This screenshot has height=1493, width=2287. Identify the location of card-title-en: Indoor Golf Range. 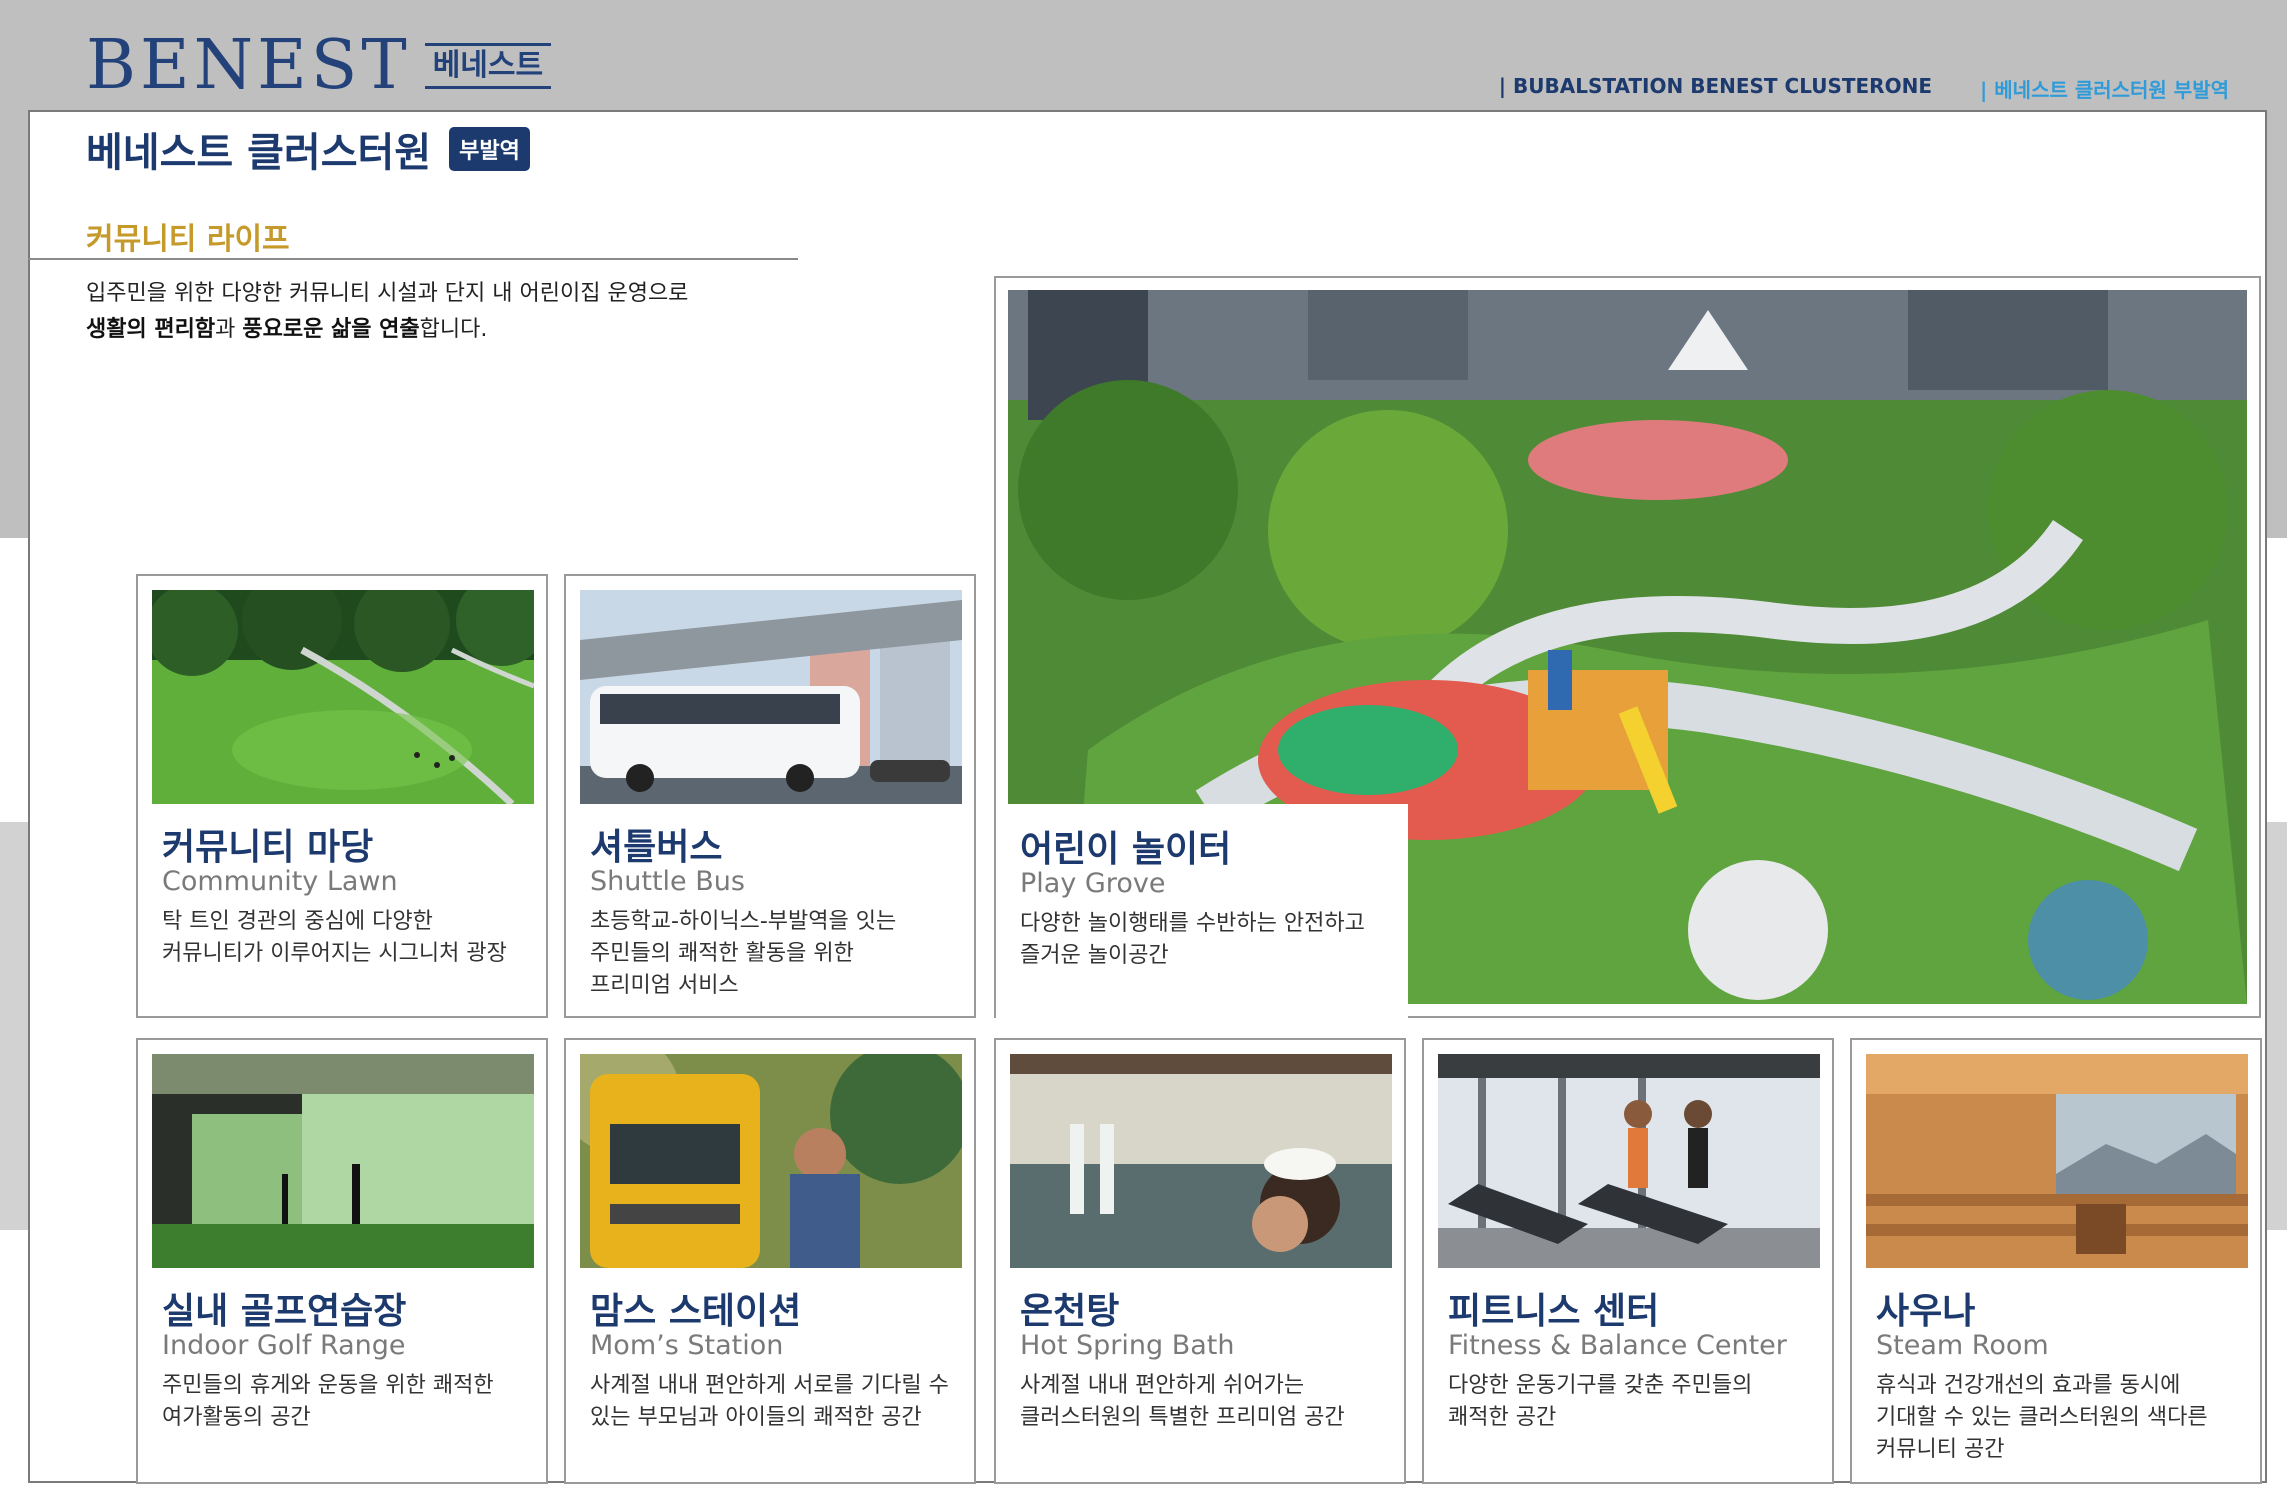
(284, 1345).